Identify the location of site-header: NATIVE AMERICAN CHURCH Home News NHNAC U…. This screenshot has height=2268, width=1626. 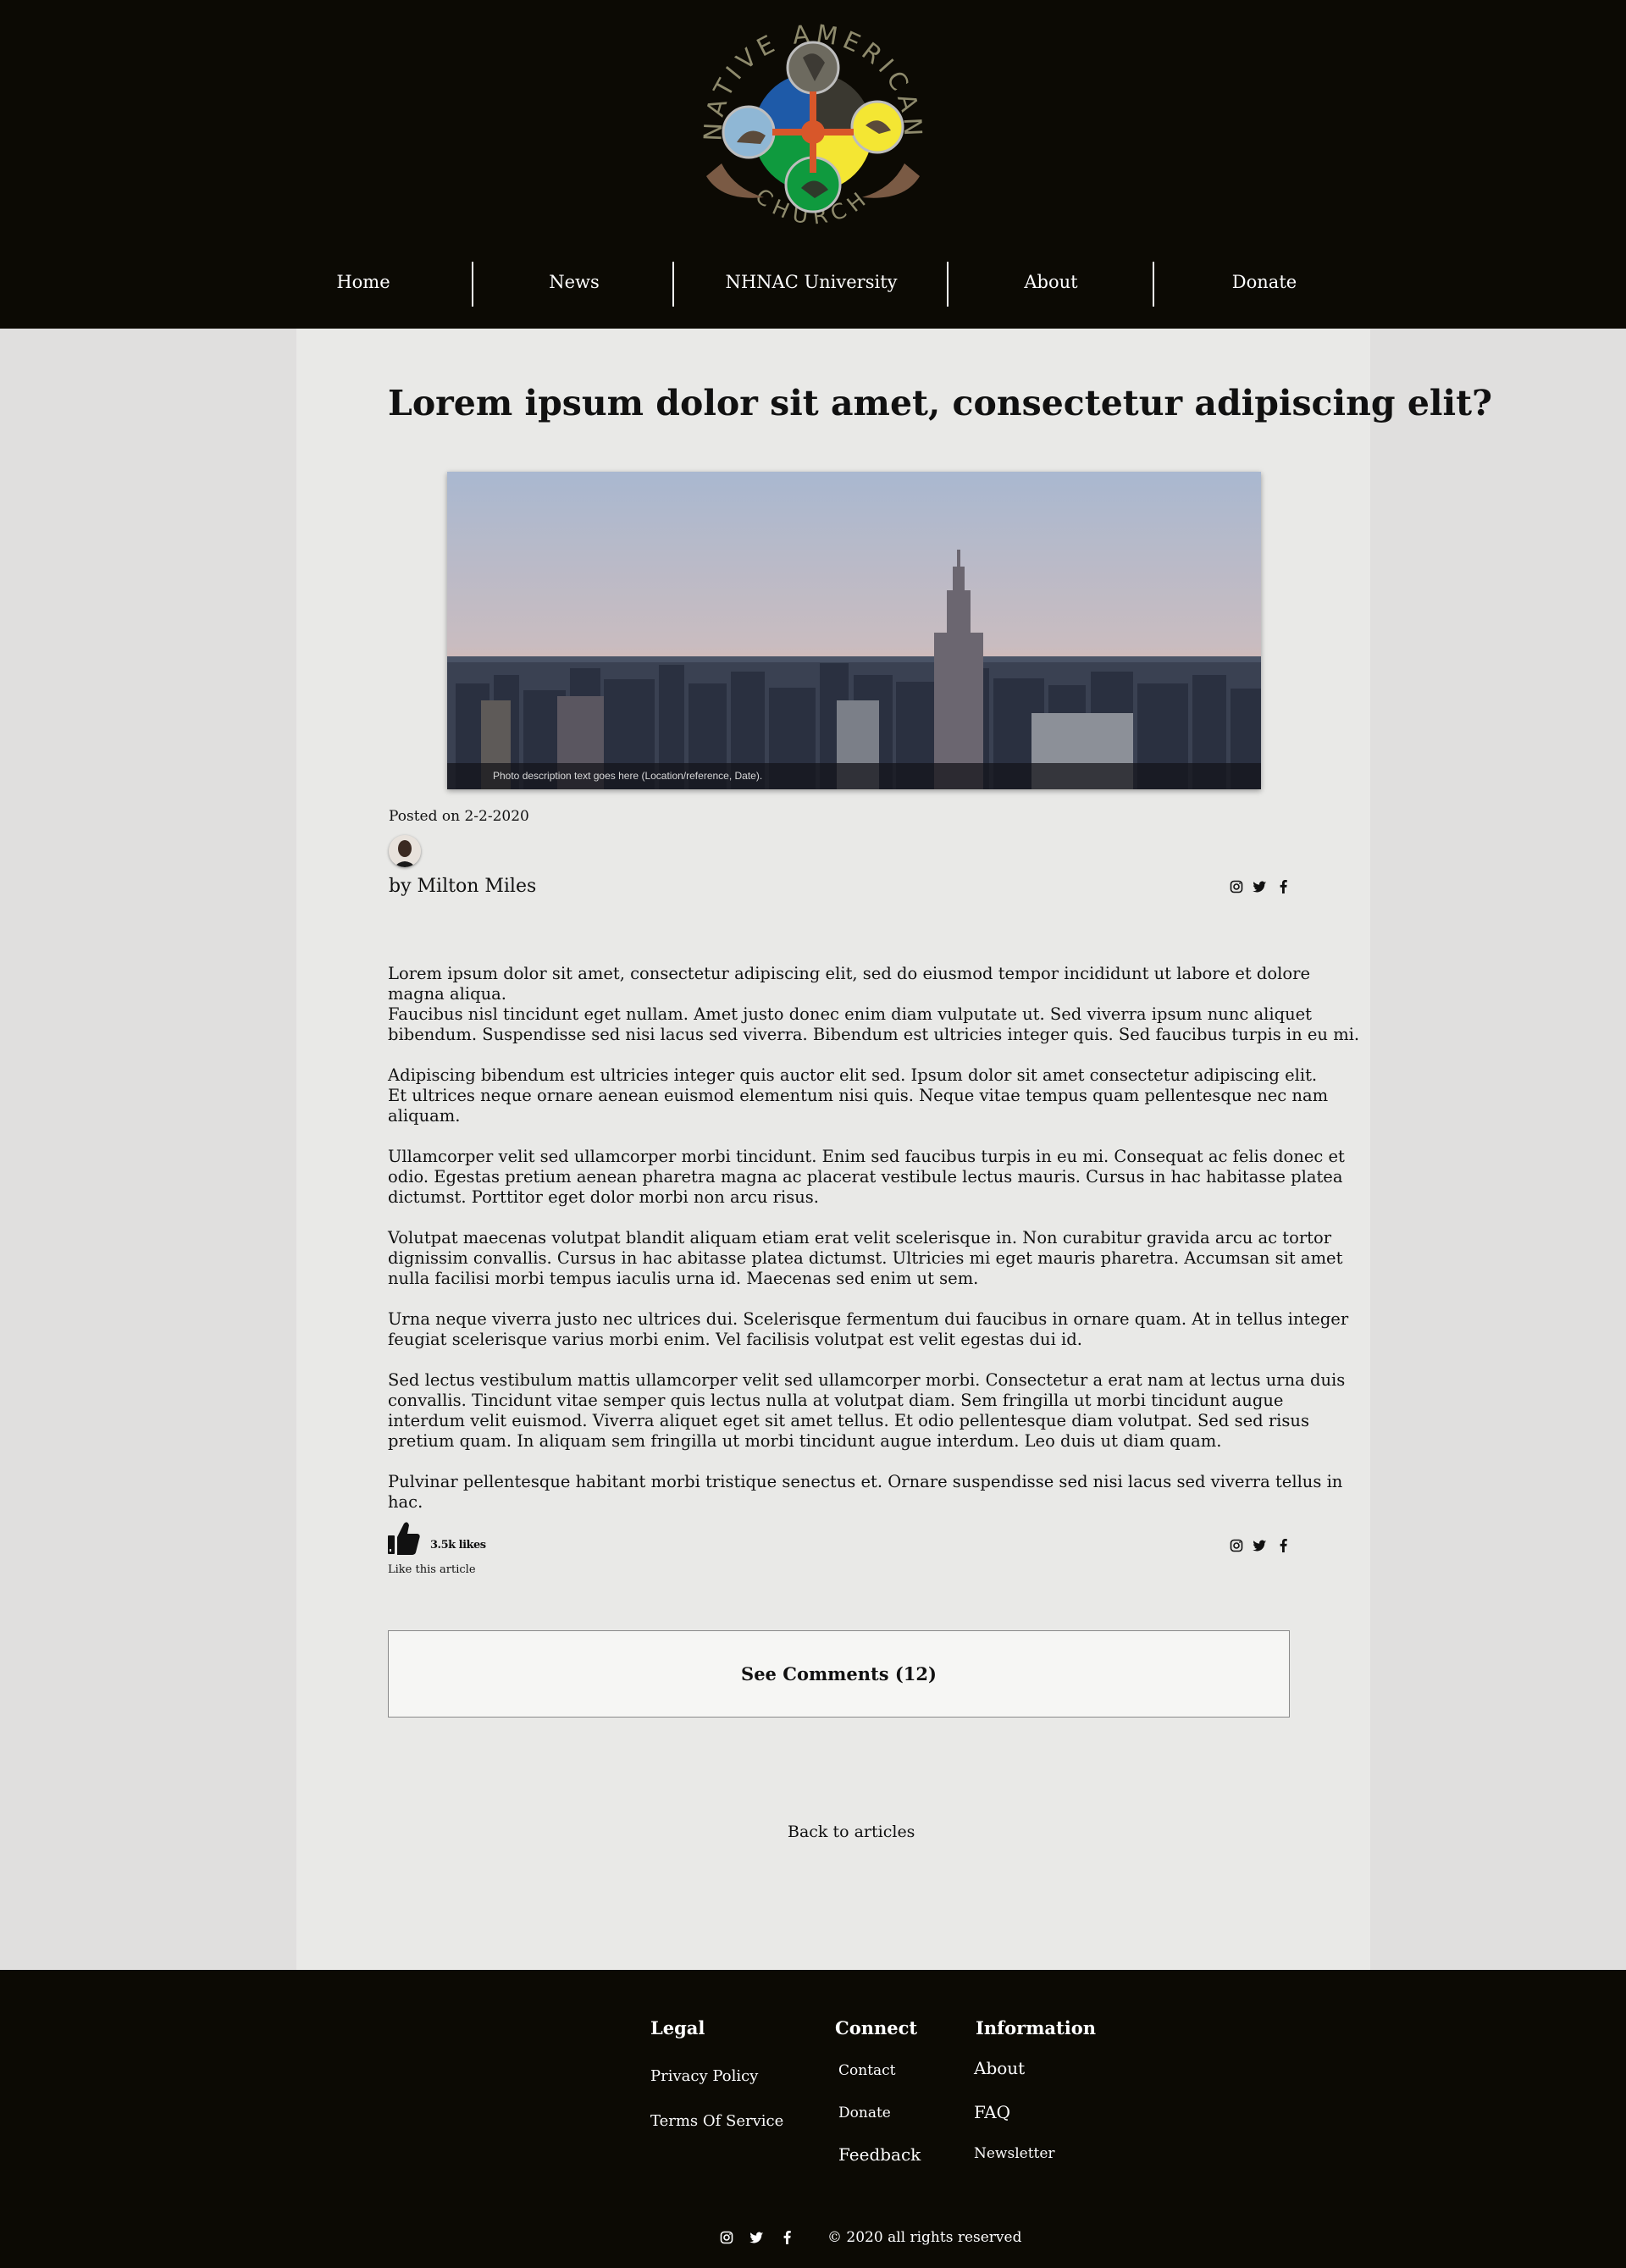
(813, 165).